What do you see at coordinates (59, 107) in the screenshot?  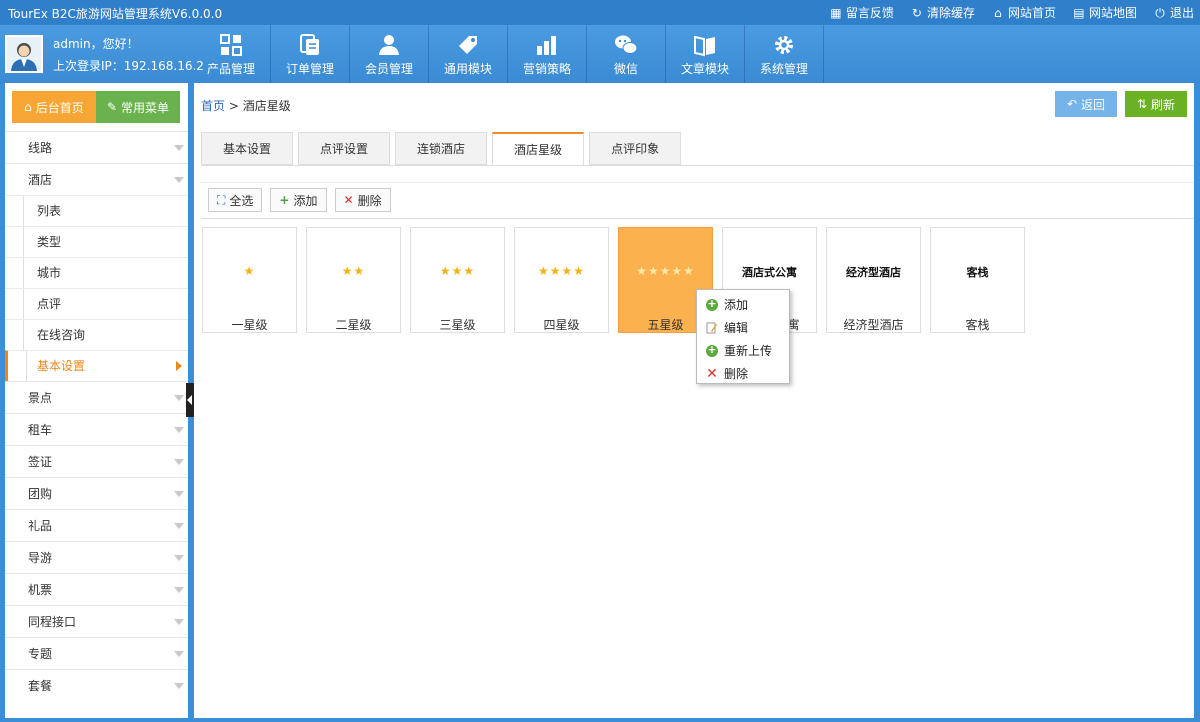 I see `admin-home-label: 后台首页` at bounding box center [59, 107].